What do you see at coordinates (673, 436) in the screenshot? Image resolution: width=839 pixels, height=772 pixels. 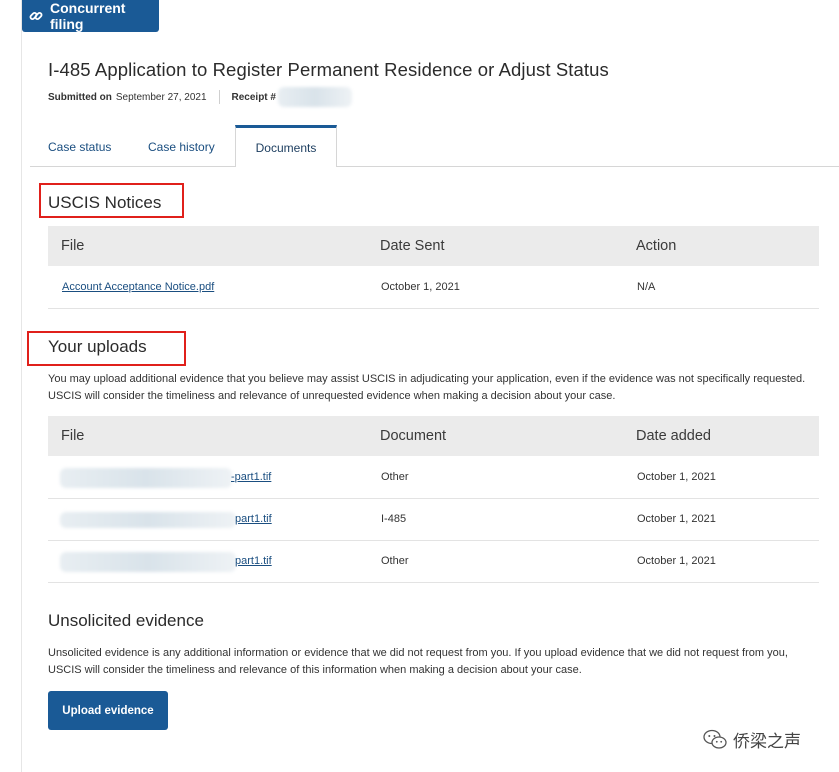 I see `uploads-col-date-added: Date added` at bounding box center [673, 436].